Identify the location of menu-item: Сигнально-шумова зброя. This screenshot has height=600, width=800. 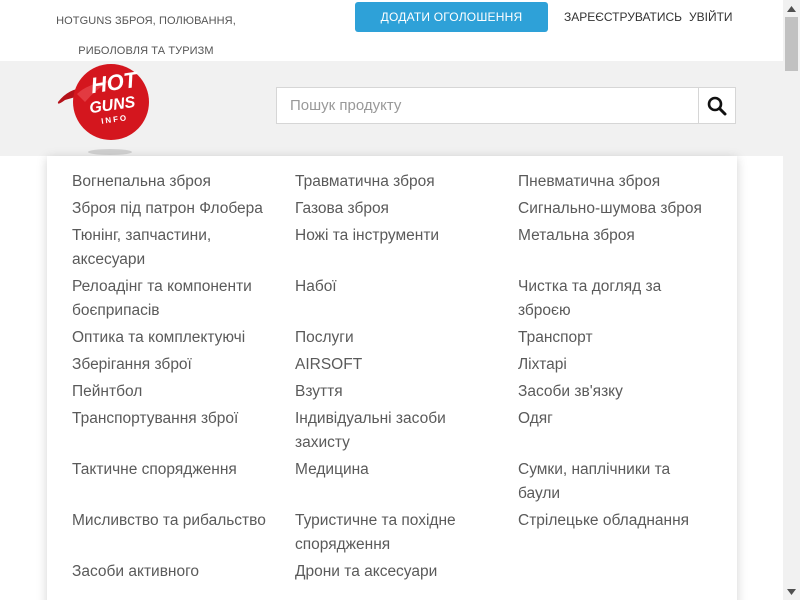
(623, 210).